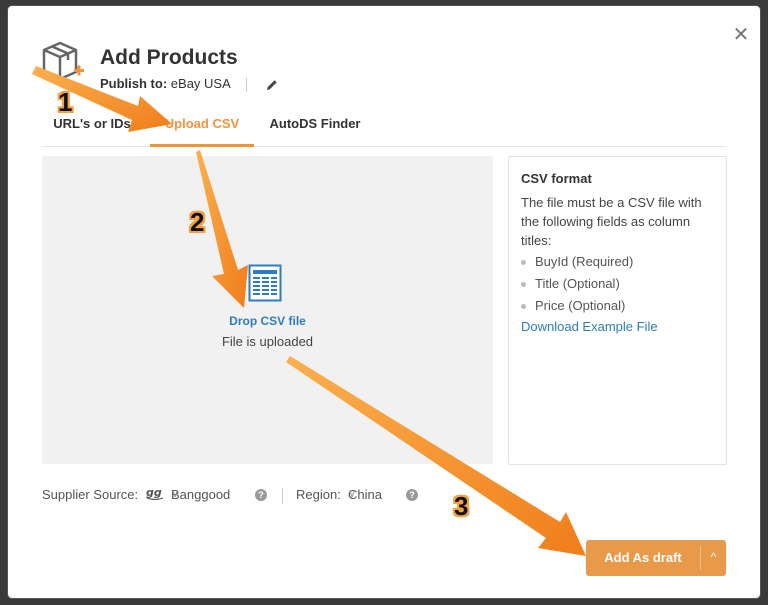  Describe the element at coordinates (265, 283) in the screenshot. I see `csv-file-icon` at that location.